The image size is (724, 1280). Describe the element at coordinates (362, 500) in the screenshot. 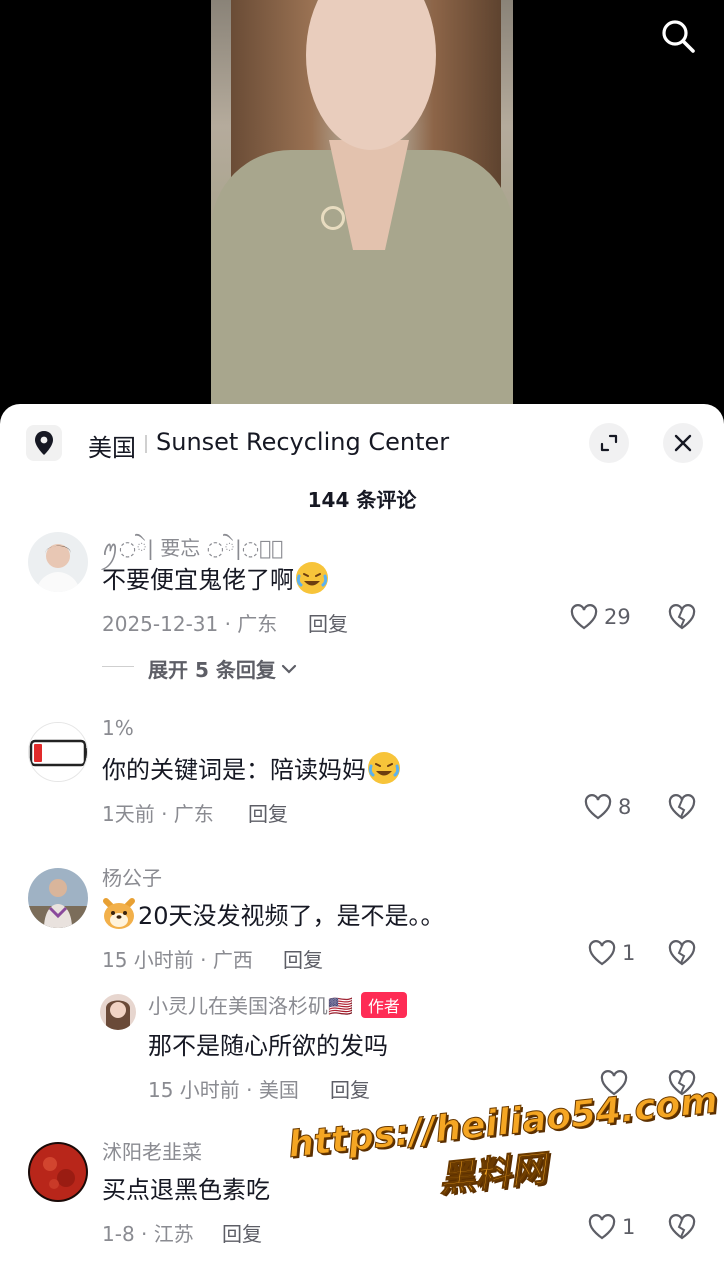

I see `comment-count: 144 条评论` at that location.